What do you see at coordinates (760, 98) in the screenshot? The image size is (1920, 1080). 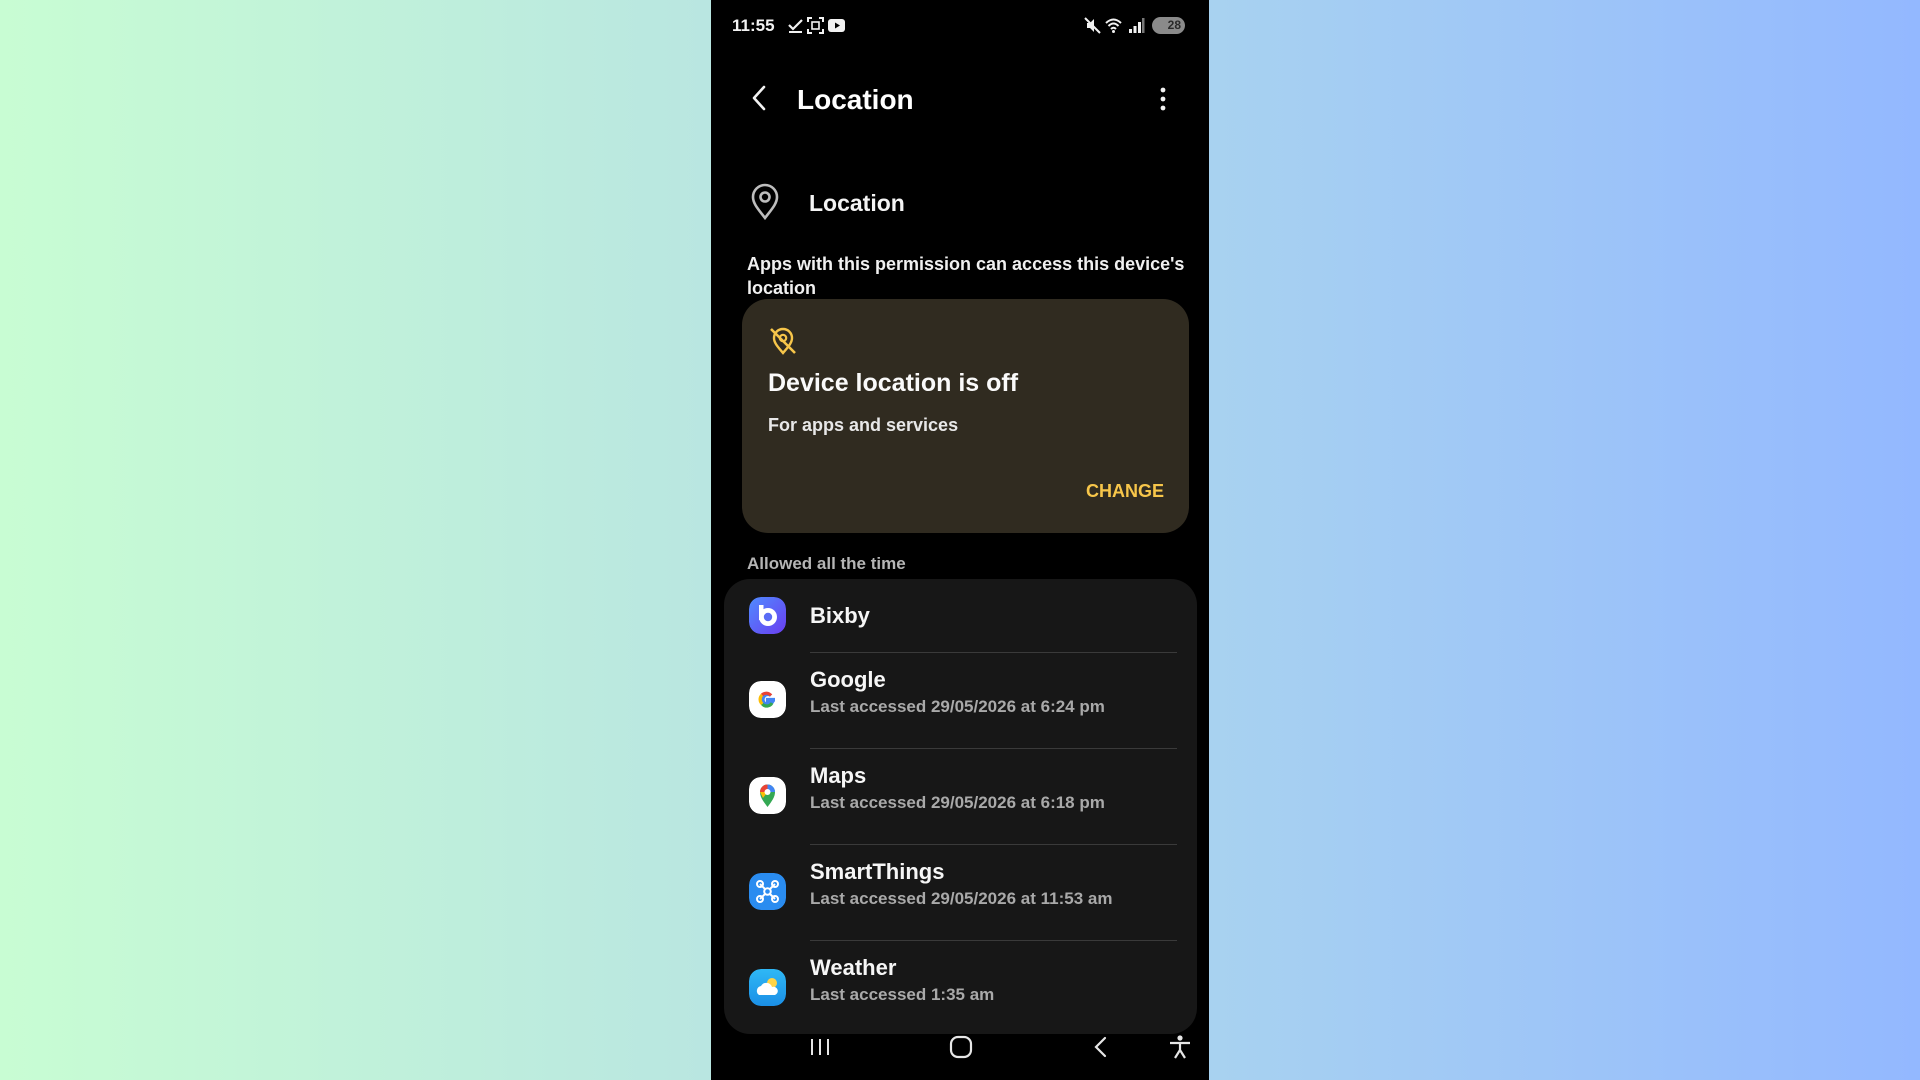 I see `back-arrow-icon` at bounding box center [760, 98].